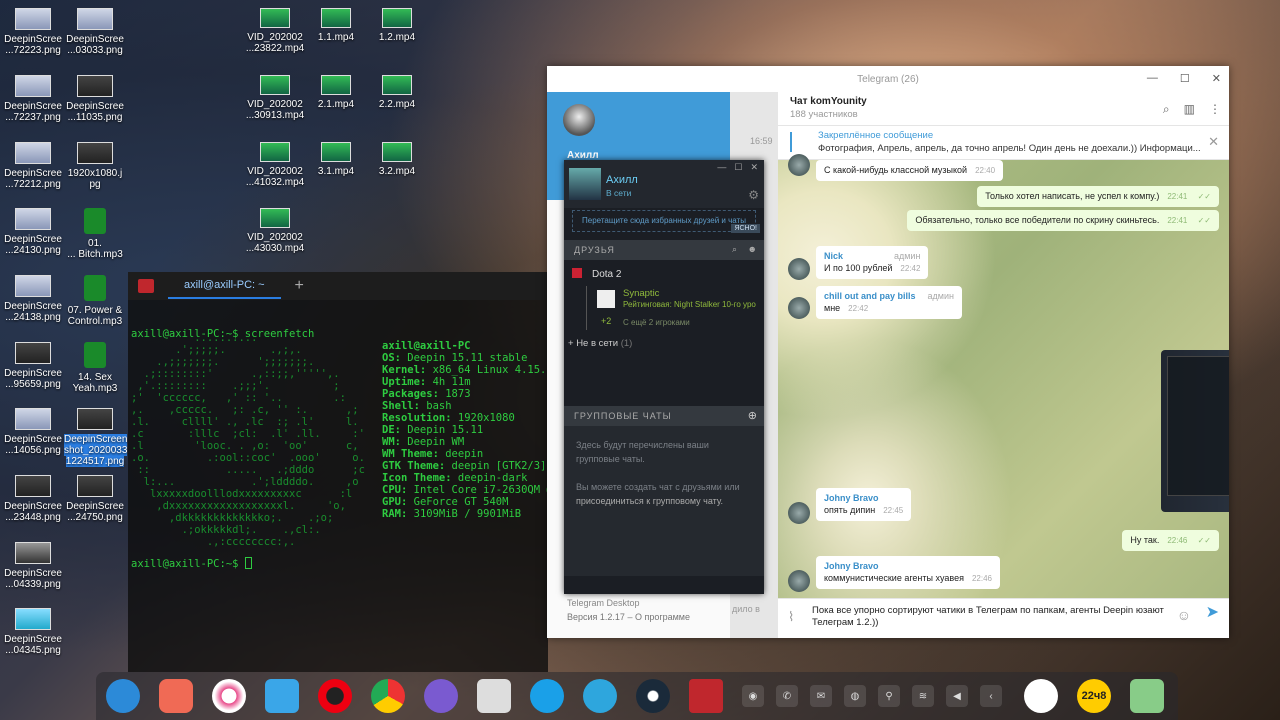  What do you see at coordinates (628, 617) in the screenshot?
I see `app-version-link: Версия 1.2.17 – О программе` at bounding box center [628, 617].